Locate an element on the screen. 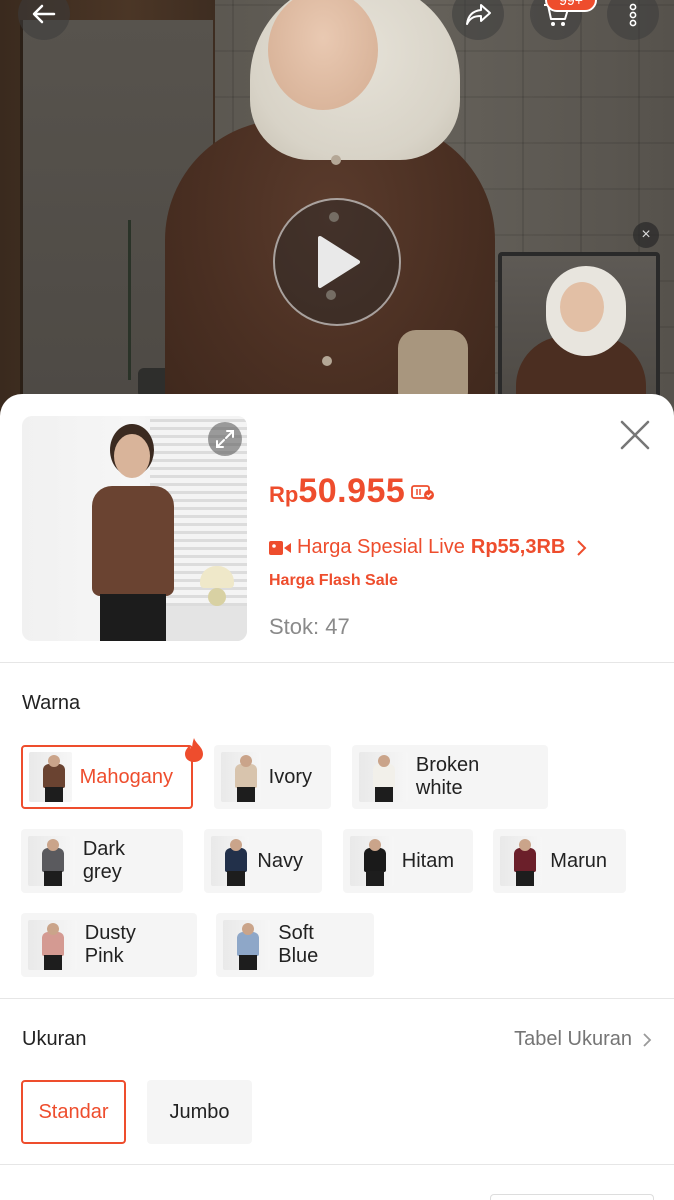 The height and width of the screenshot is (1200, 674). color-option-label: Ivory is located at coordinates (290, 776).